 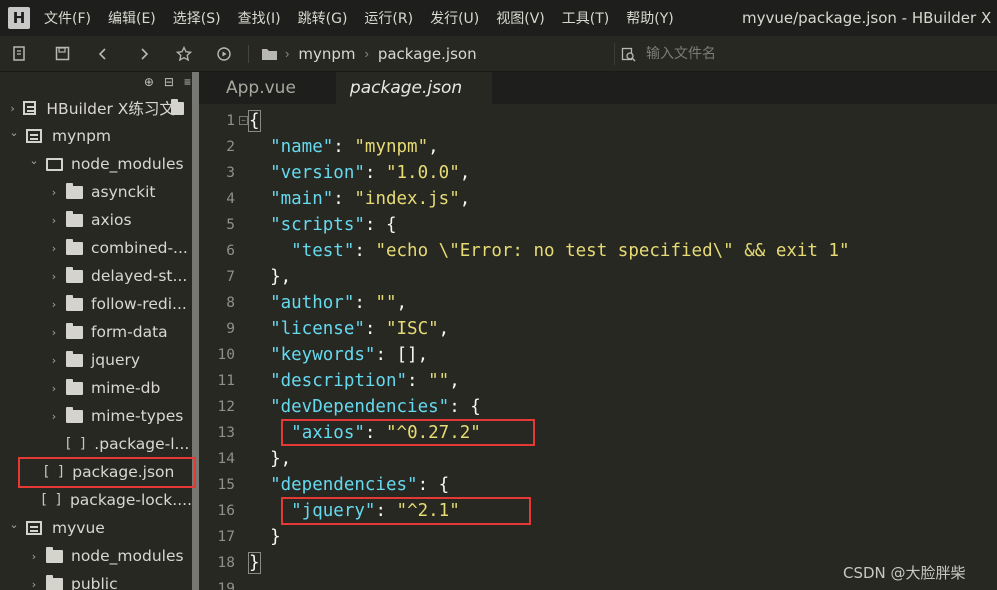 I want to click on tree-item-label: mynpm, so click(x=82, y=136).